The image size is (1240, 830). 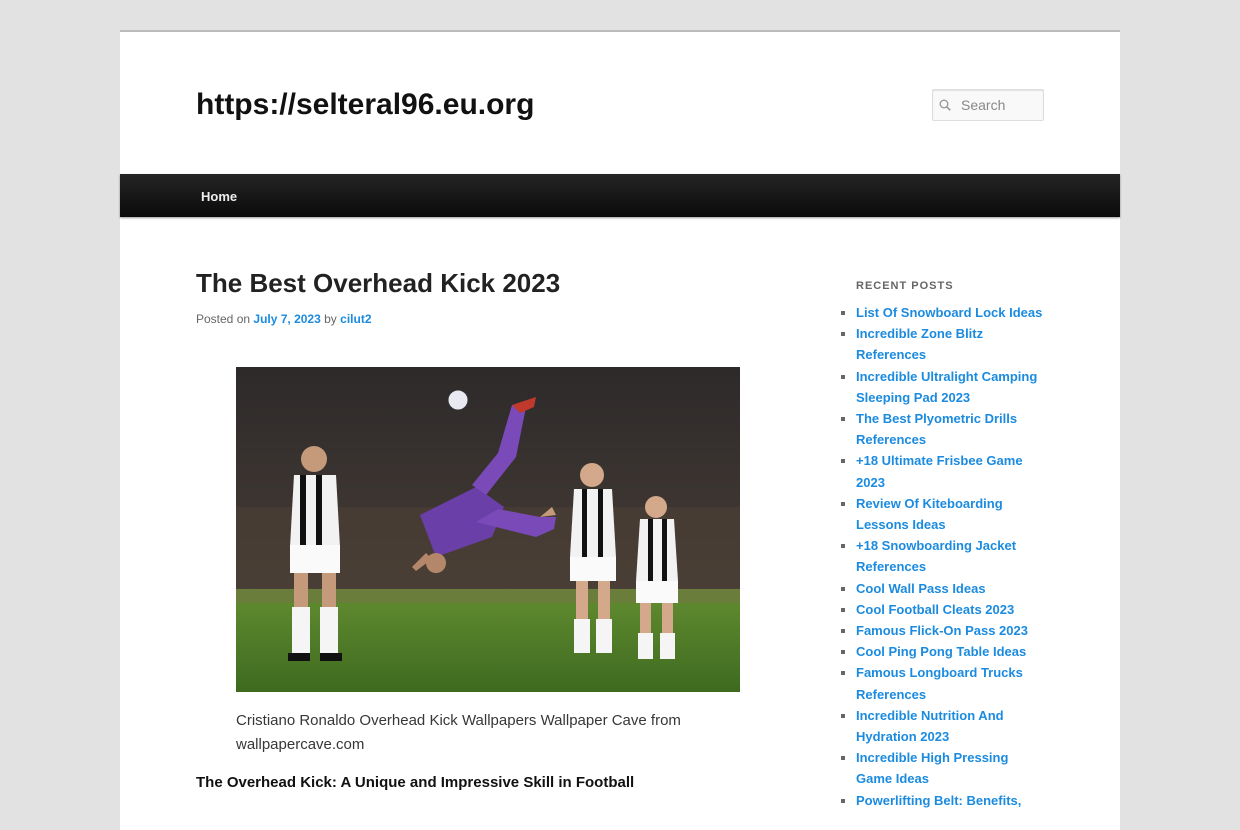 I want to click on list-item: +18 Snowboarding Jacket References, so click(x=951, y=556).